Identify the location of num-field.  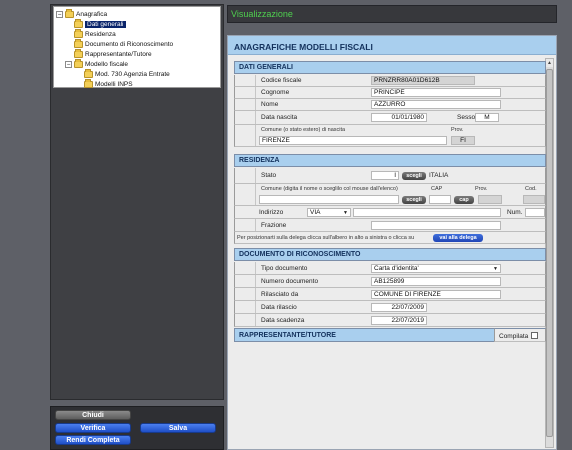
(535, 212).